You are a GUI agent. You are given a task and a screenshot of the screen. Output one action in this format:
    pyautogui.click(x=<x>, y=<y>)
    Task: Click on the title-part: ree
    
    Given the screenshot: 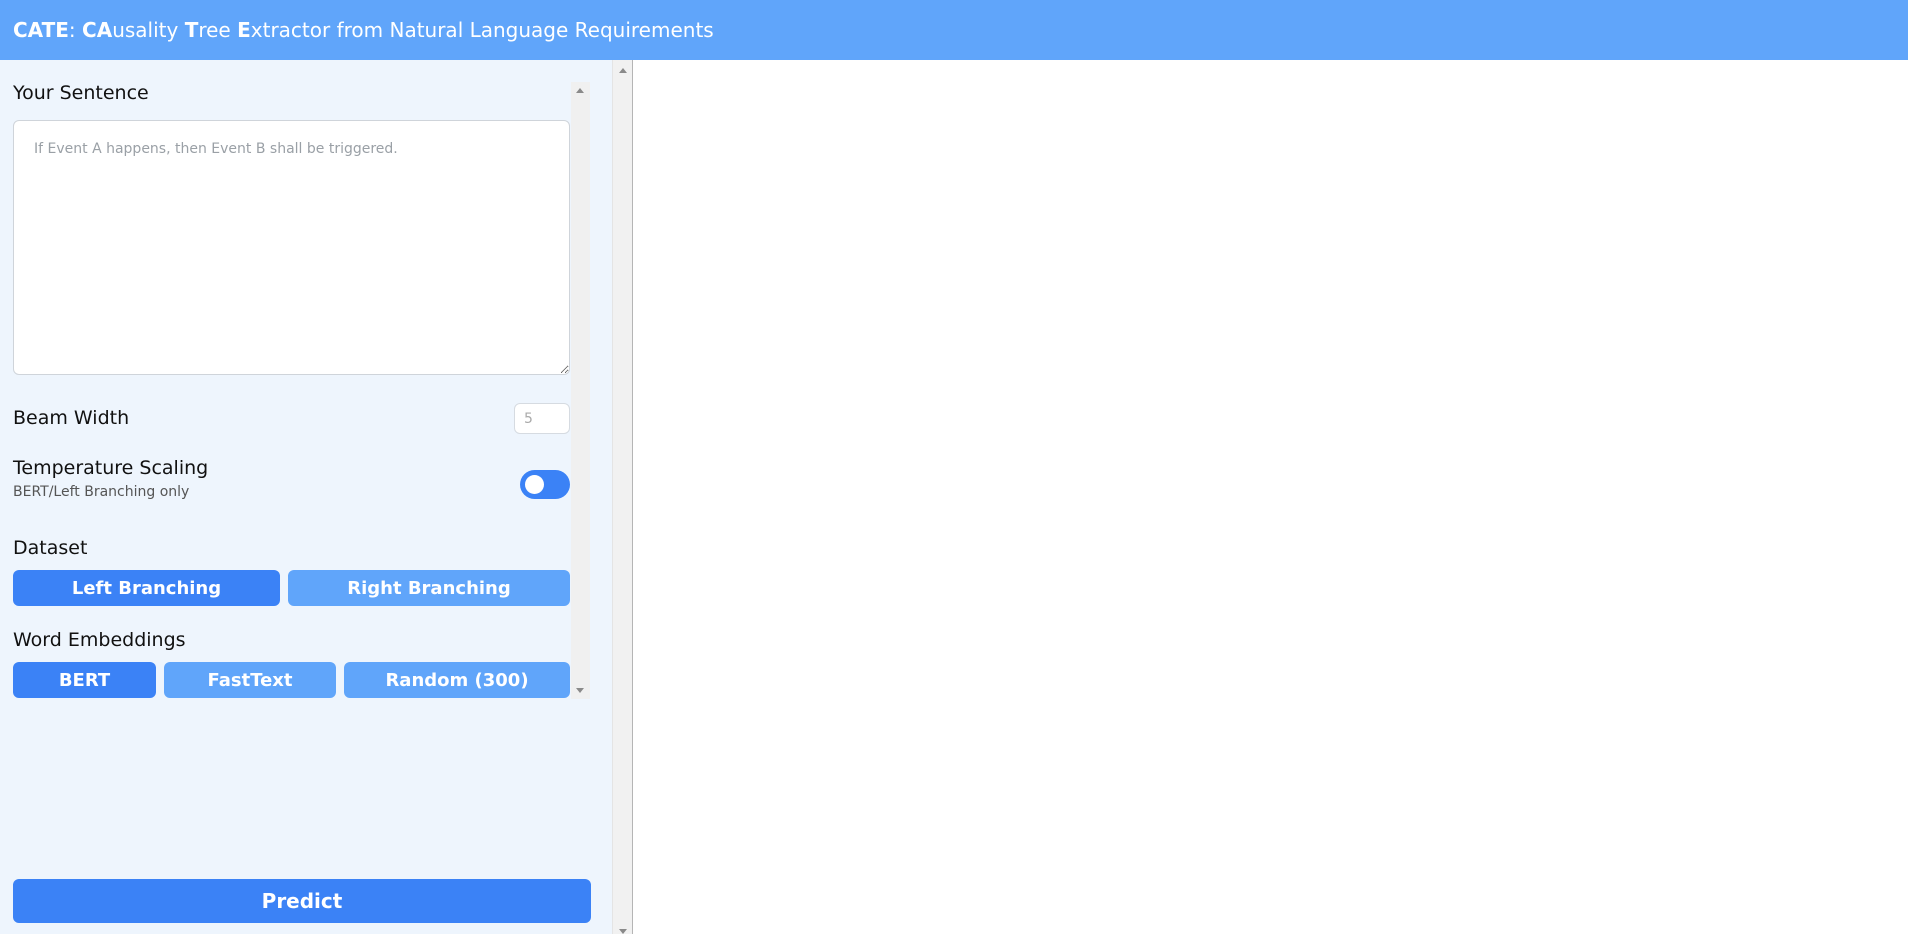 What is the action you would take?
    pyautogui.click(x=218, y=30)
    